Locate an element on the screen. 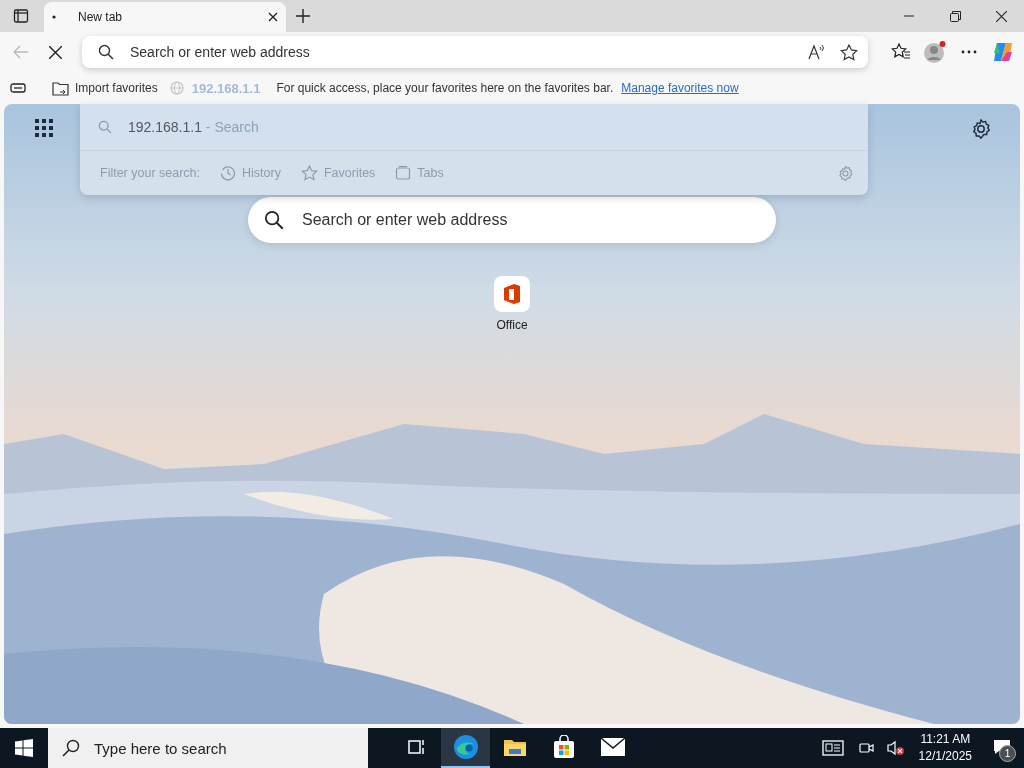 The image size is (1024, 768). address-bar: Search or enter web address is located at coordinates (475, 52).